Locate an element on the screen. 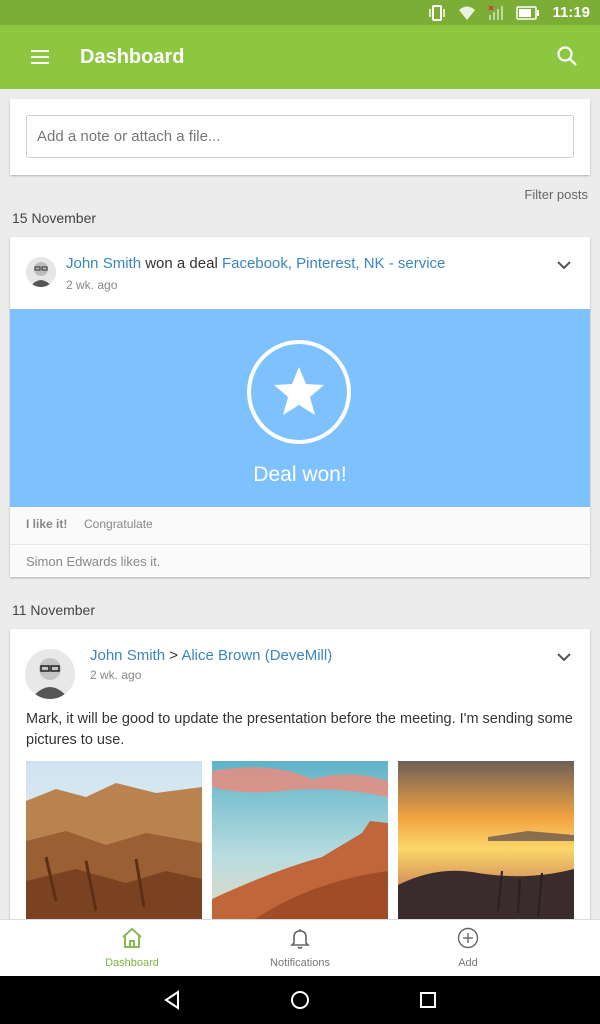 This screenshot has height=1024, width=600. photo-canyon is located at coordinates (114, 840).